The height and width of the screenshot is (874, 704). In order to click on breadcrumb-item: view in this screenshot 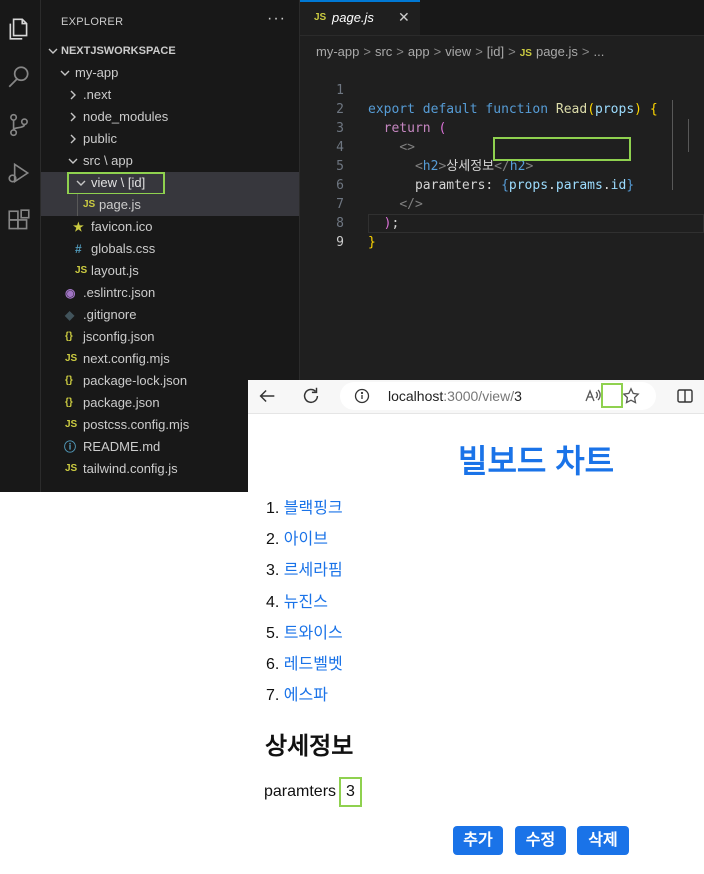, I will do `click(458, 51)`.